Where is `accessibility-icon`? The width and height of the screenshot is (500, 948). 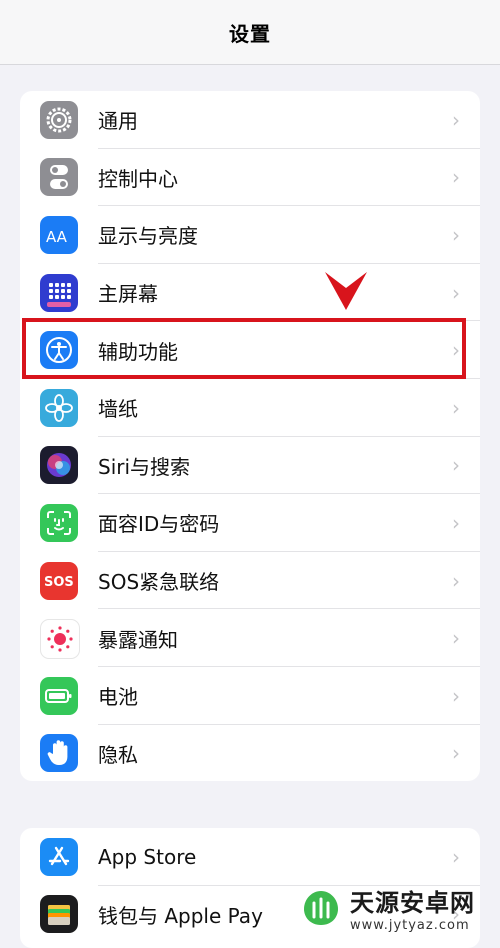 accessibility-icon is located at coordinates (59, 350).